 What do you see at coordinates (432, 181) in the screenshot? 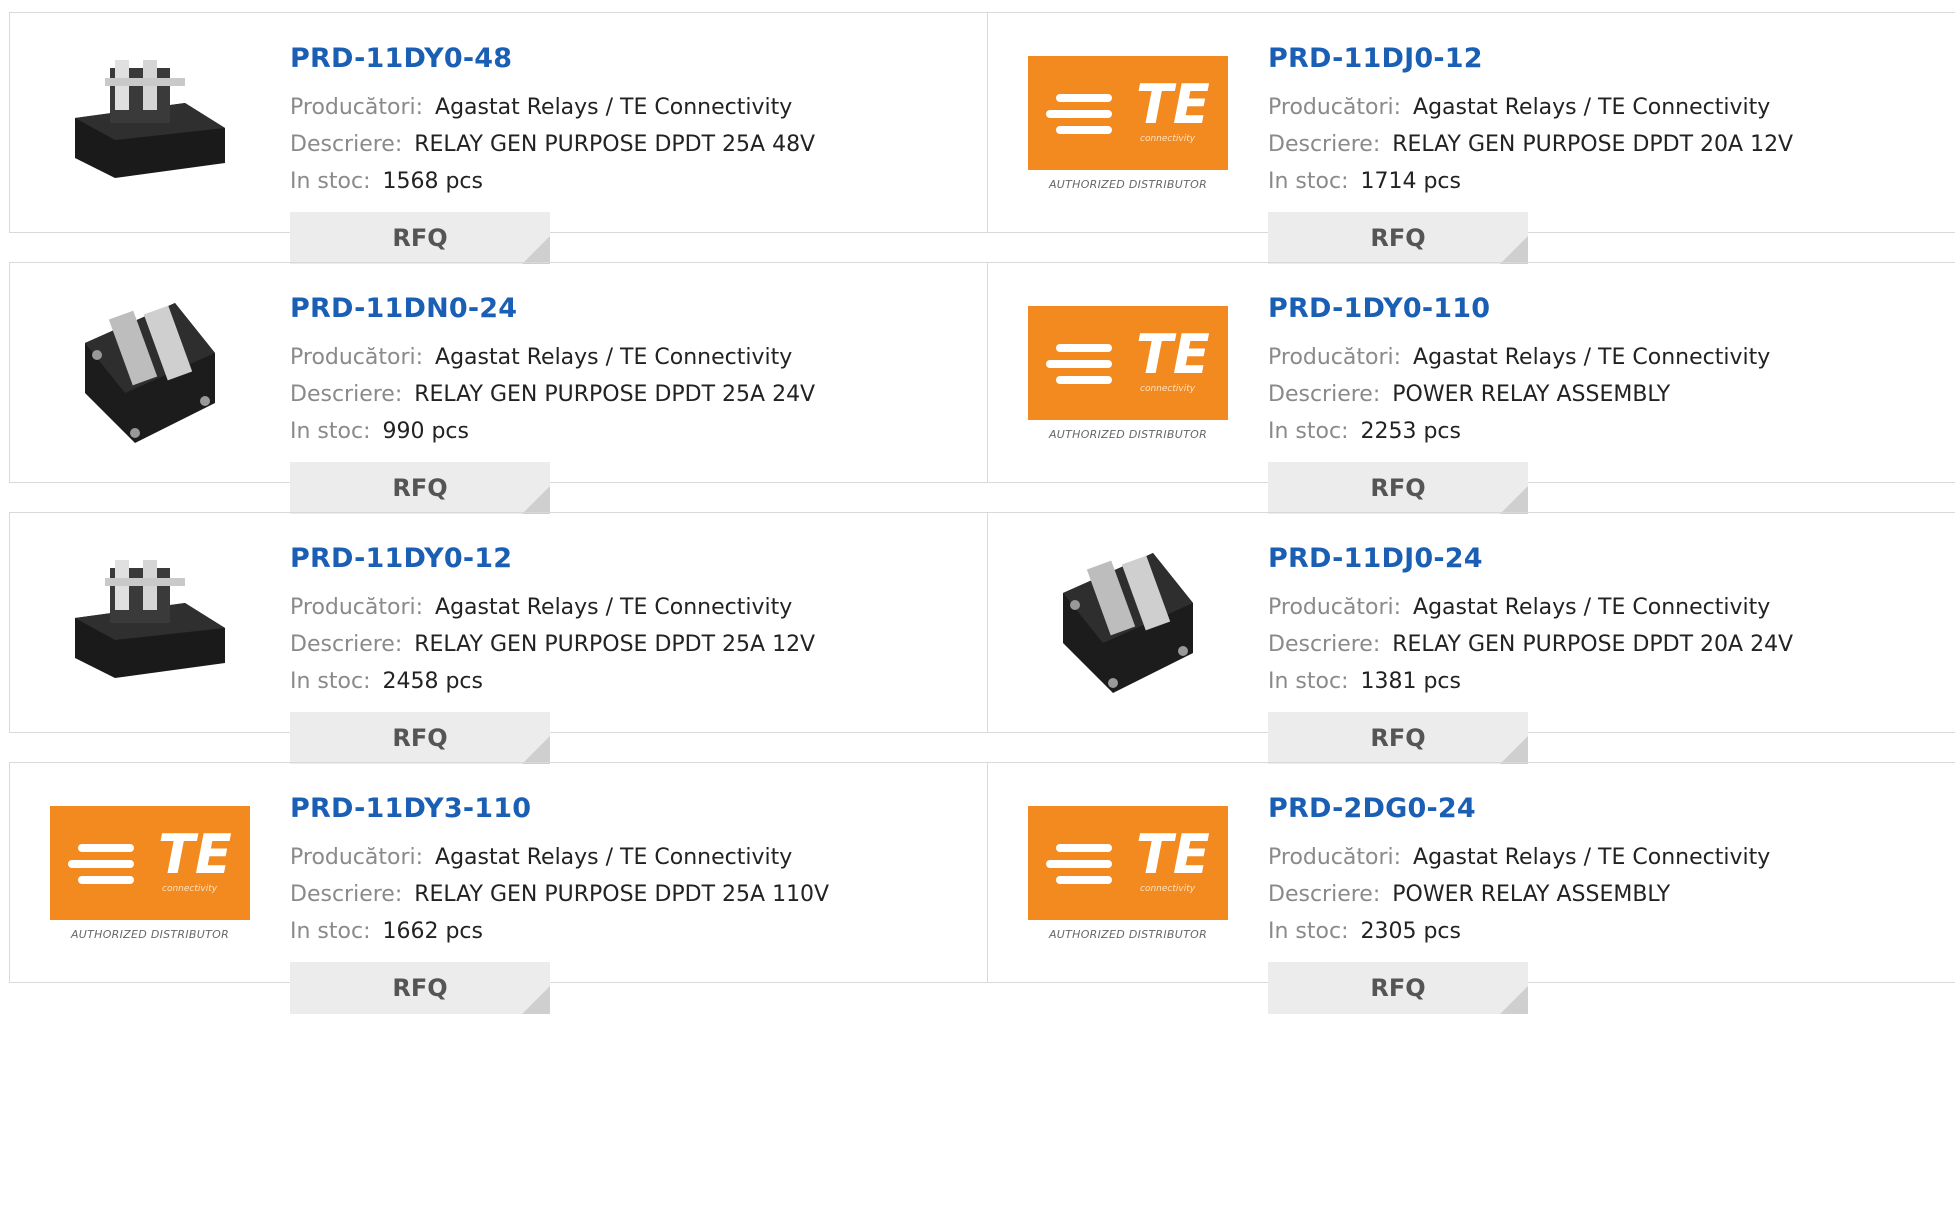
I see `stock-value: 1568 pcs` at bounding box center [432, 181].